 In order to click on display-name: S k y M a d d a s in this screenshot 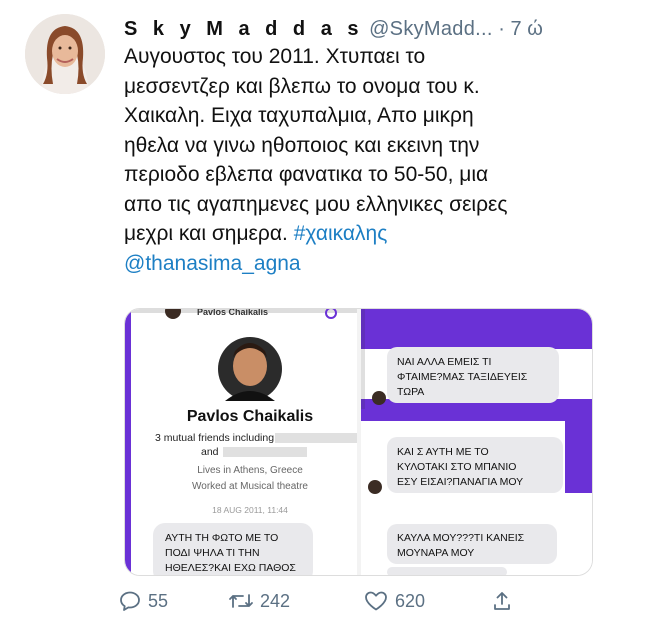, I will do `click(244, 29)`.